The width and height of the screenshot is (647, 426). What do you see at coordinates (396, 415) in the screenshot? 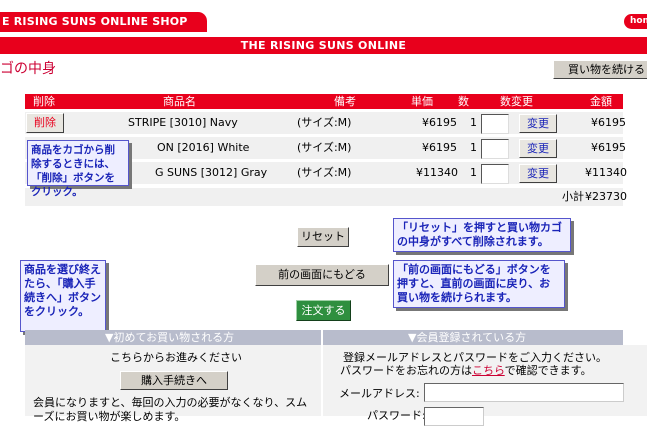
I see `password-label: パスワード:` at bounding box center [396, 415].